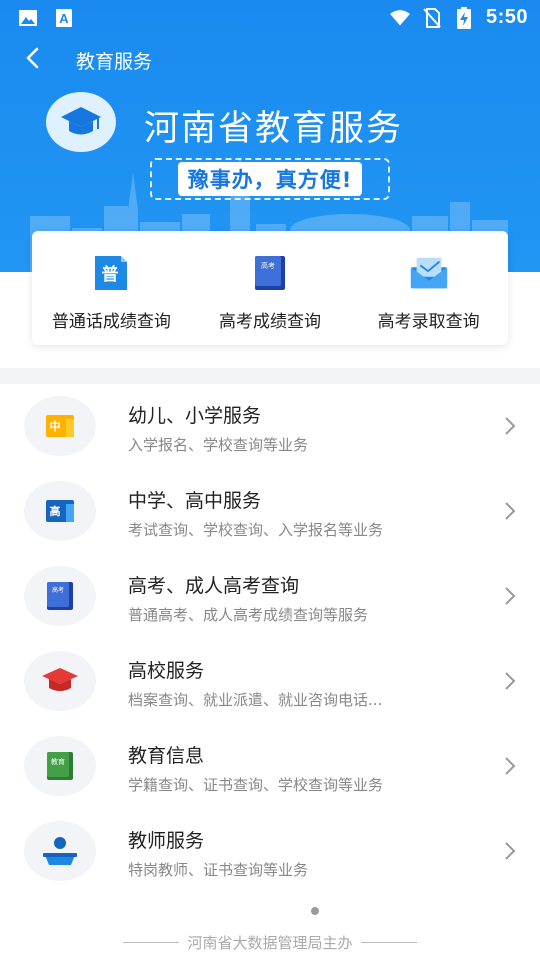 This screenshot has width=540, height=960. I want to click on svg-text: 中, so click(55, 426).